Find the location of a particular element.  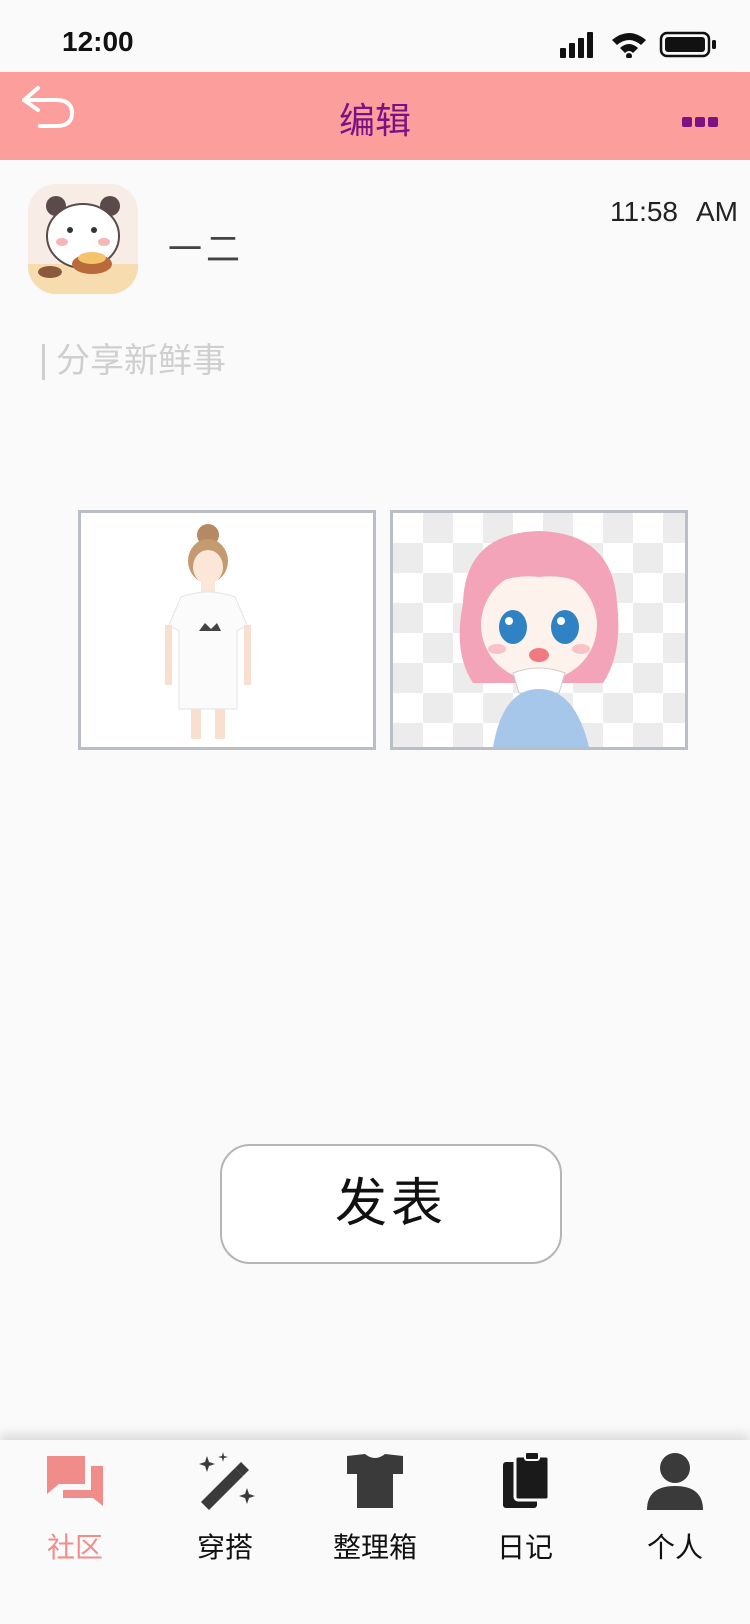

post-content-input is located at coordinates (368, 361).